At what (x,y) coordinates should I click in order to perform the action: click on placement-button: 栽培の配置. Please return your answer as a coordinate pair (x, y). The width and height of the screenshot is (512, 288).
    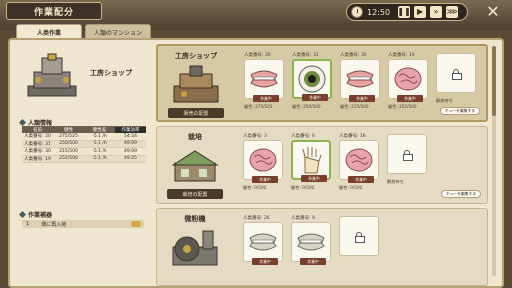
    Looking at the image, I should click on (195, 194).